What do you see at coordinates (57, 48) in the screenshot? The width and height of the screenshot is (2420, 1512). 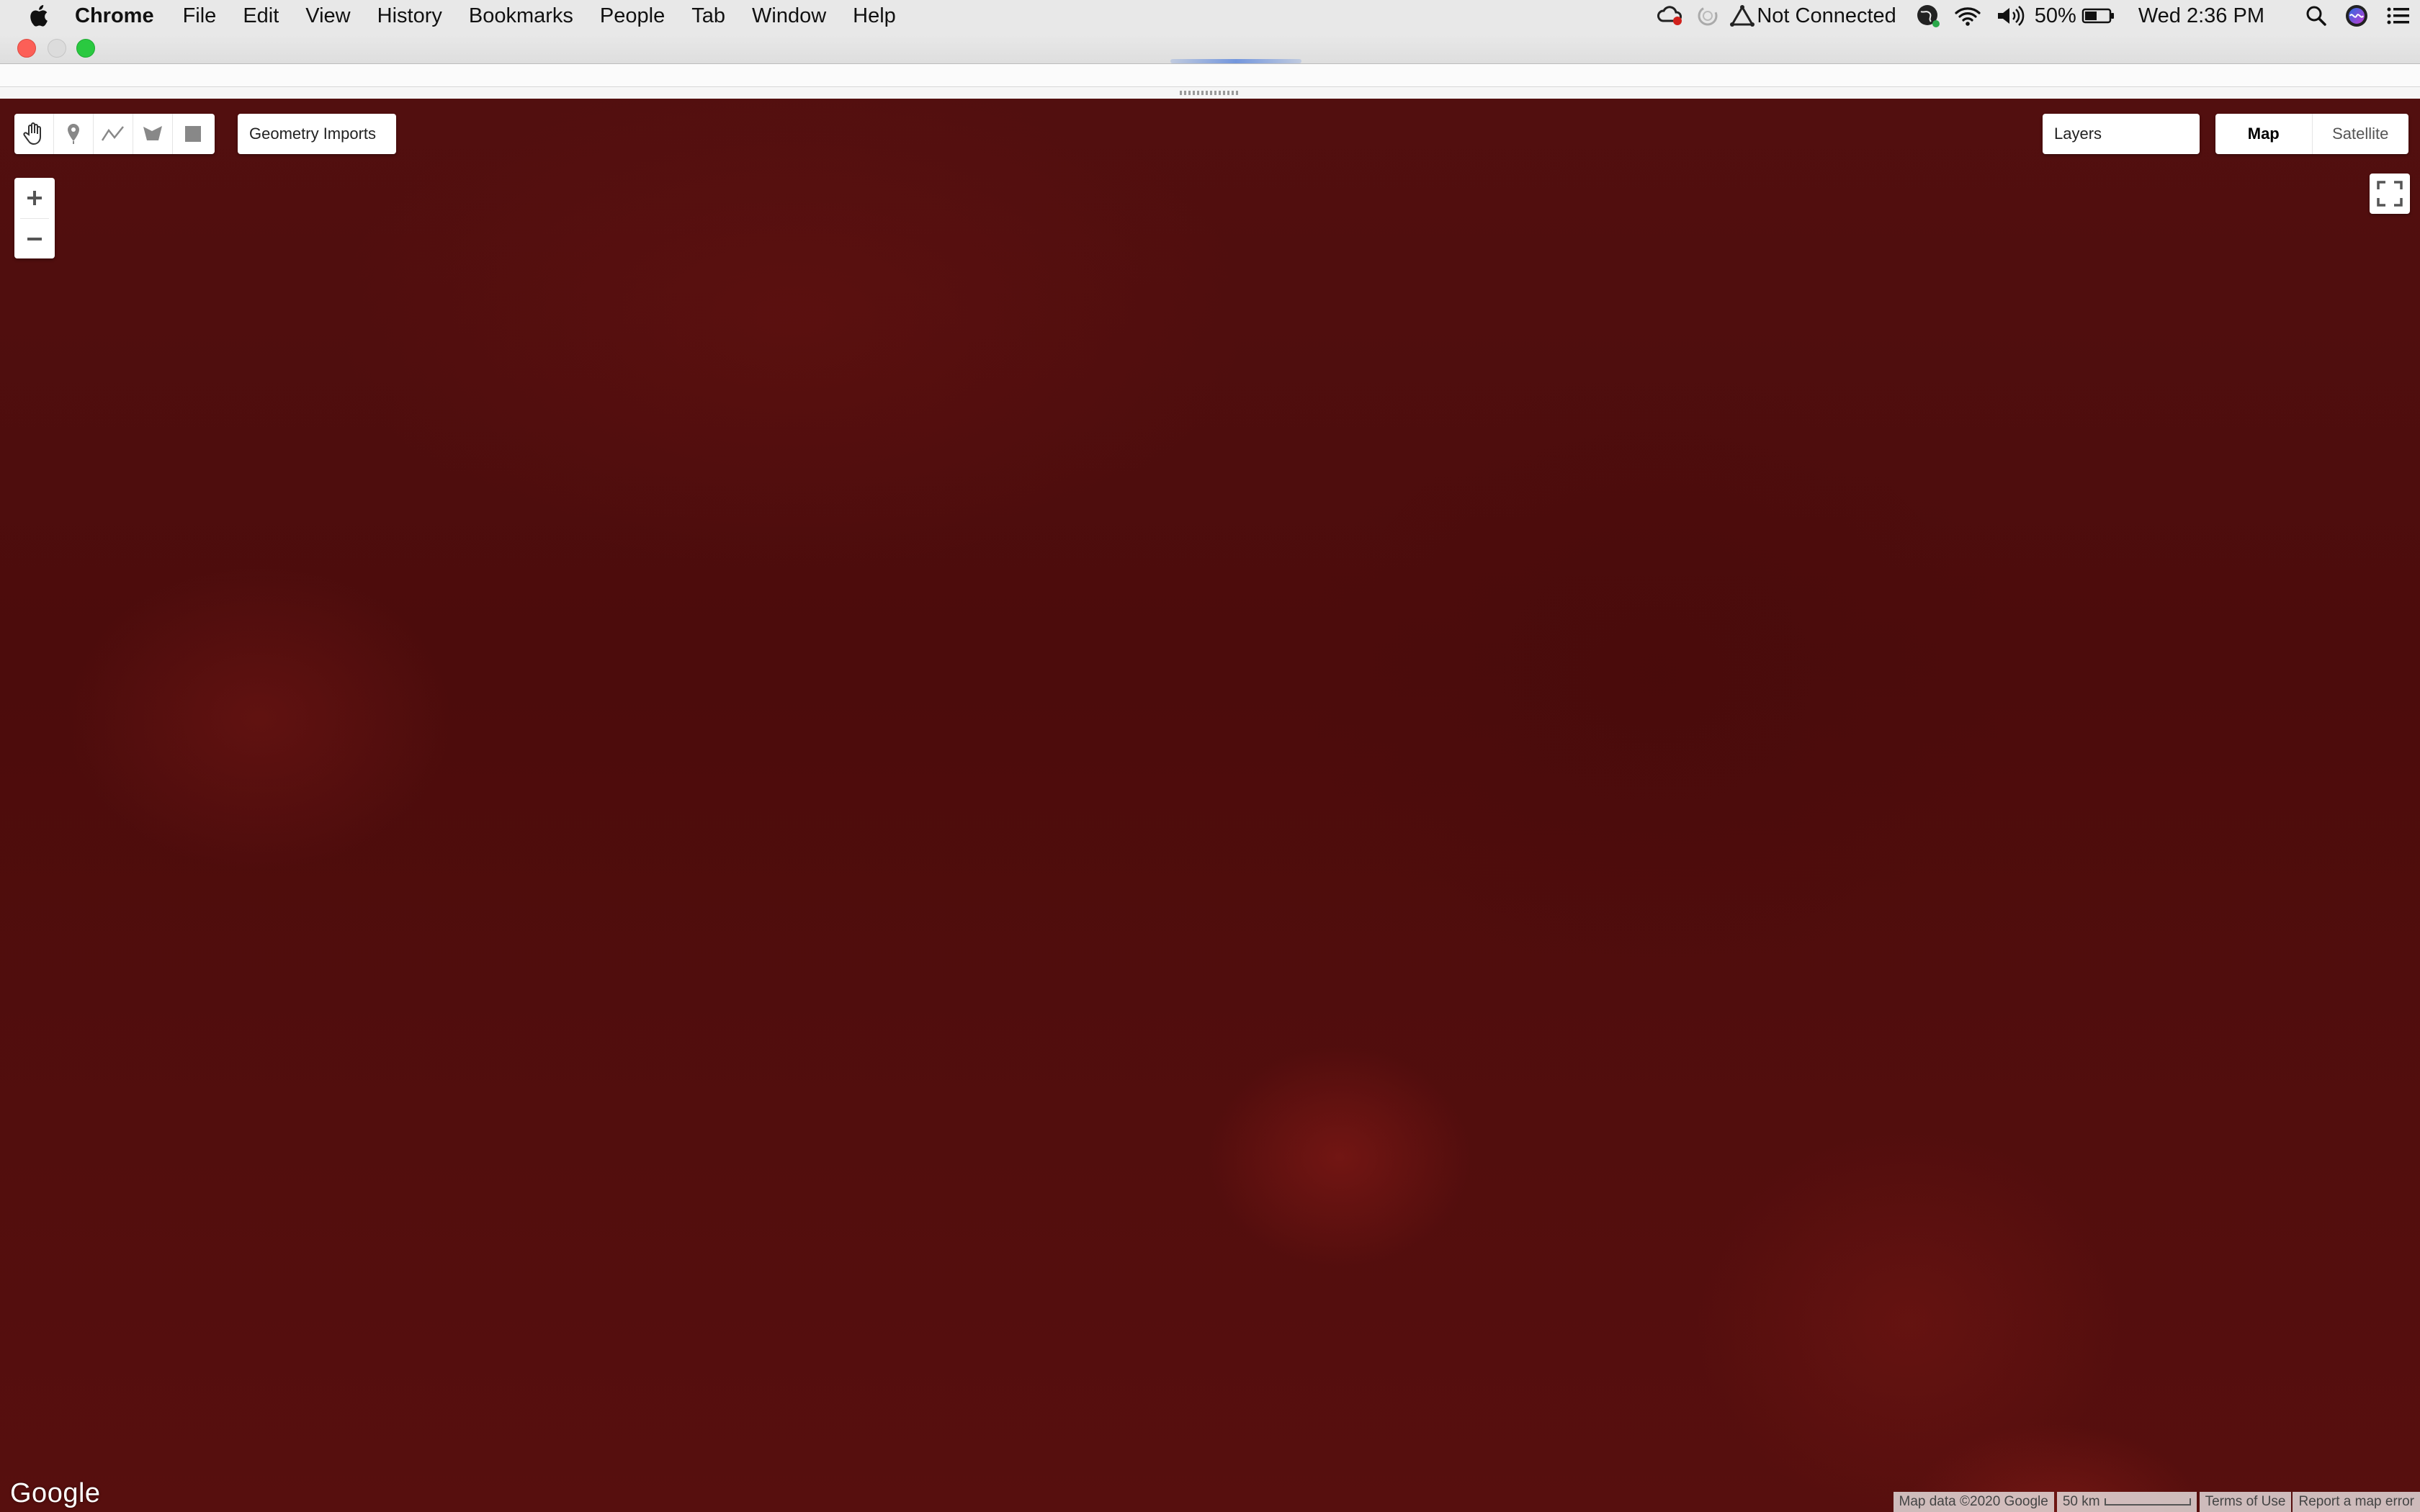 I see `window-minimize-button` at bounding box center [57, 48].